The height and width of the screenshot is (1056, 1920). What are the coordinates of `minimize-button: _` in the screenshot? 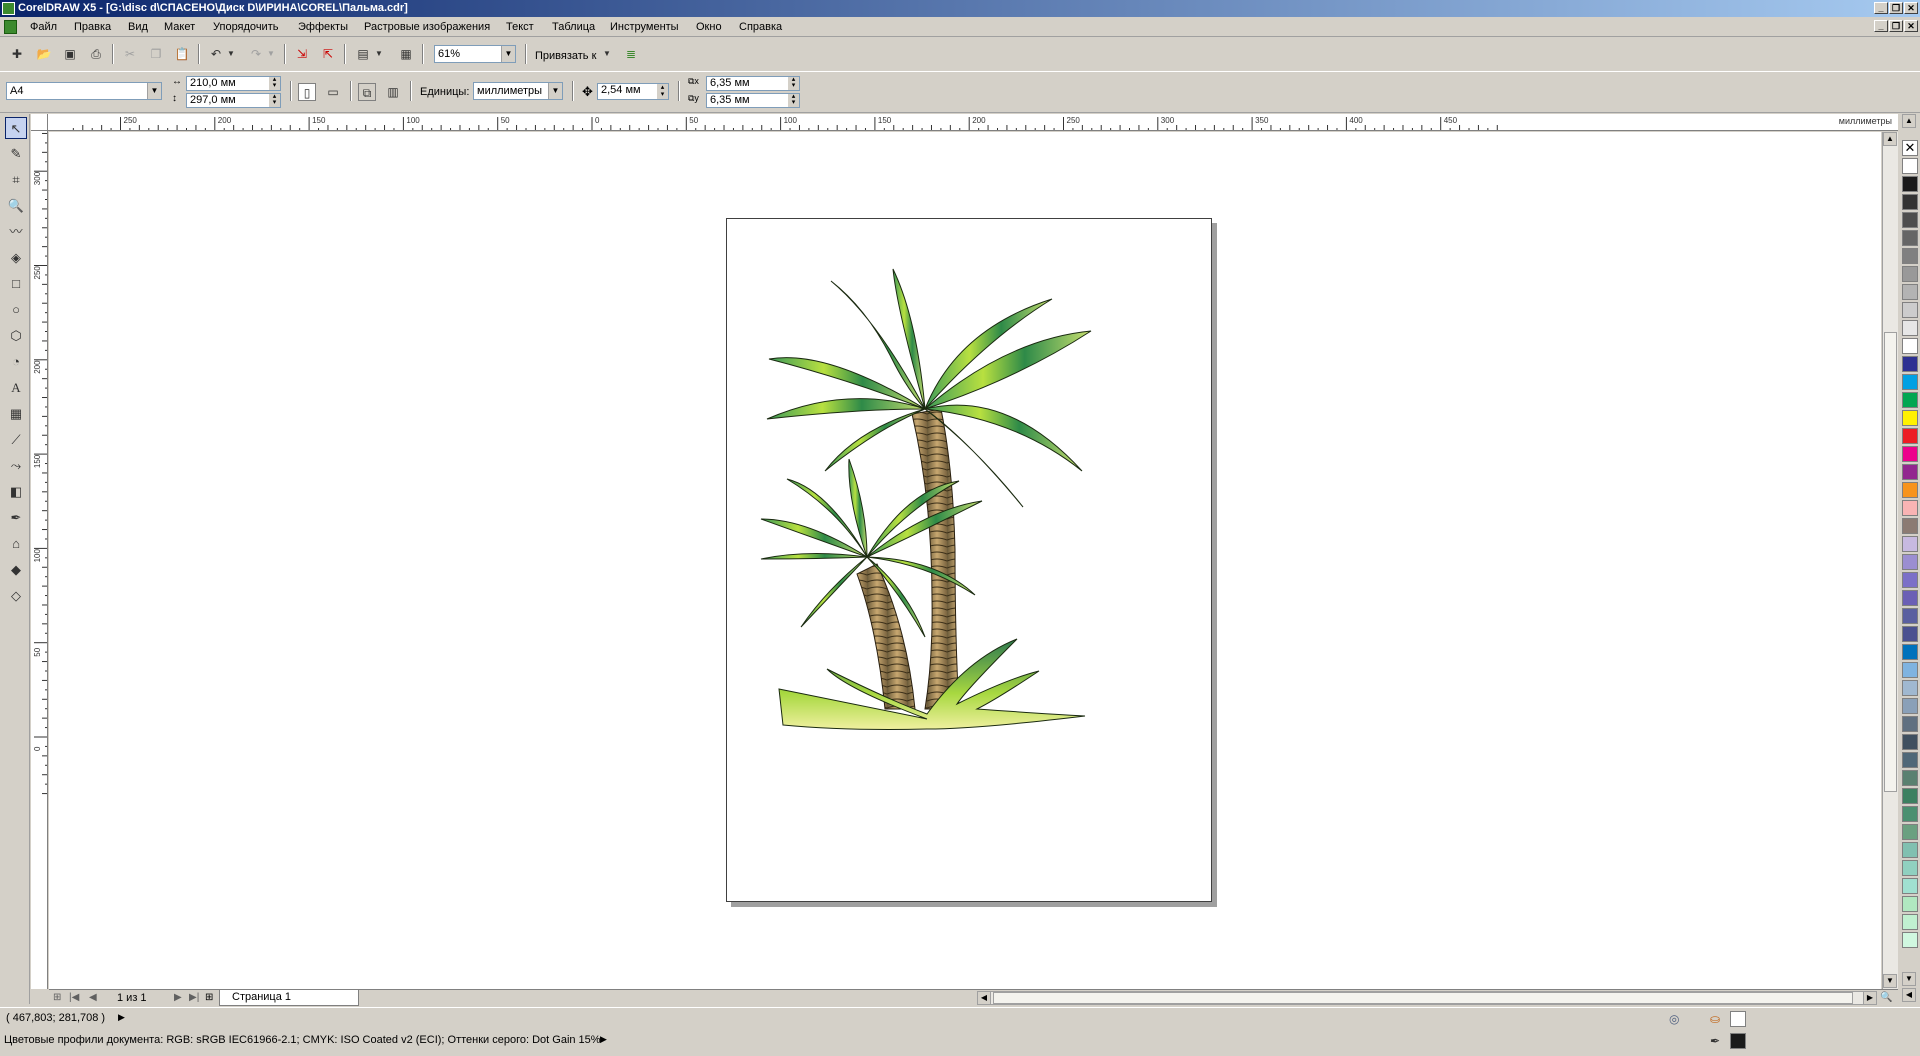 It's located at (1881, 8).